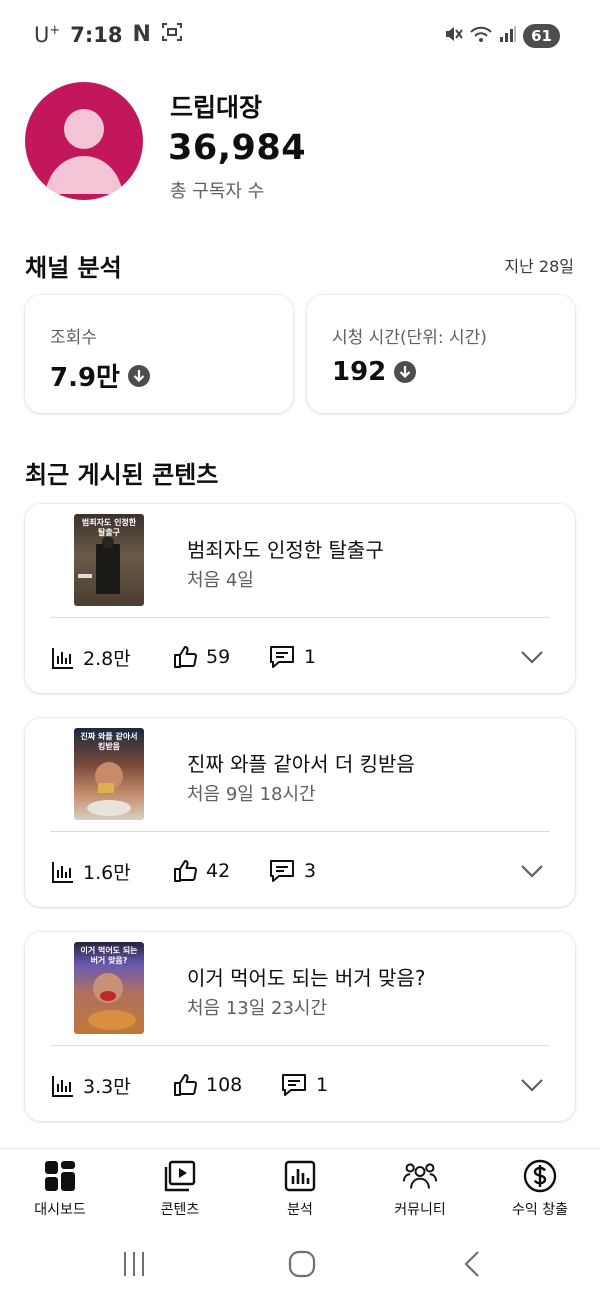 Image resolution: width=600 pixels, height=1300 pixels. What do you see at coordinates (508, 36) in the screenshot?
I see `signal-icon` at bounding box center [508, 36].